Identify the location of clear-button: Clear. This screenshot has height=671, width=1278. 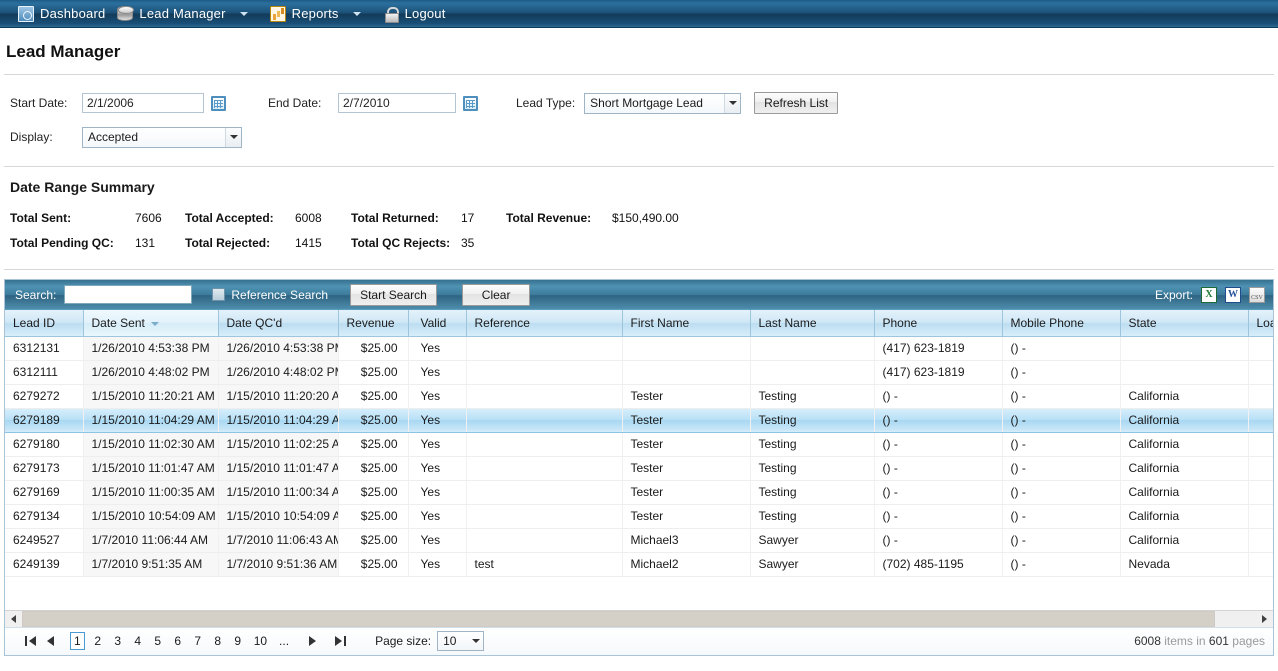
(496, 294).